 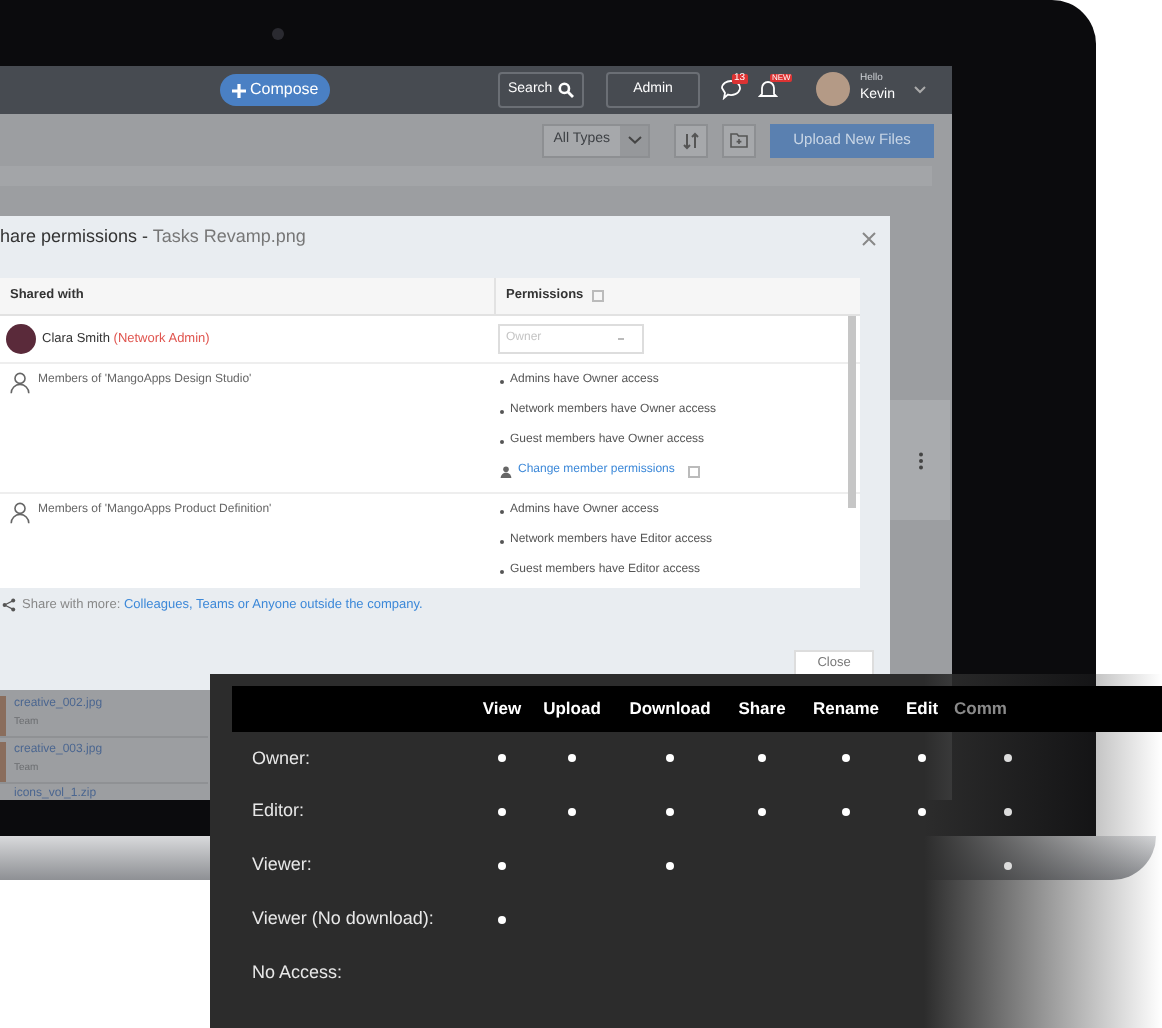 What do you see at coordinates (278, 34) in the screenshot?
I see `camera-icon` at bounding box center [278, 34].